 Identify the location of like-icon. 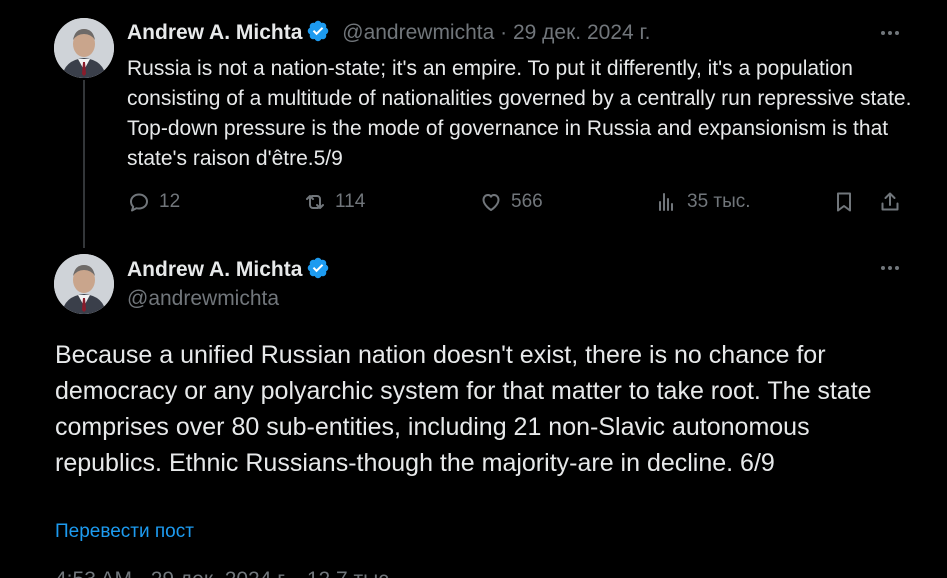
(491, 202).